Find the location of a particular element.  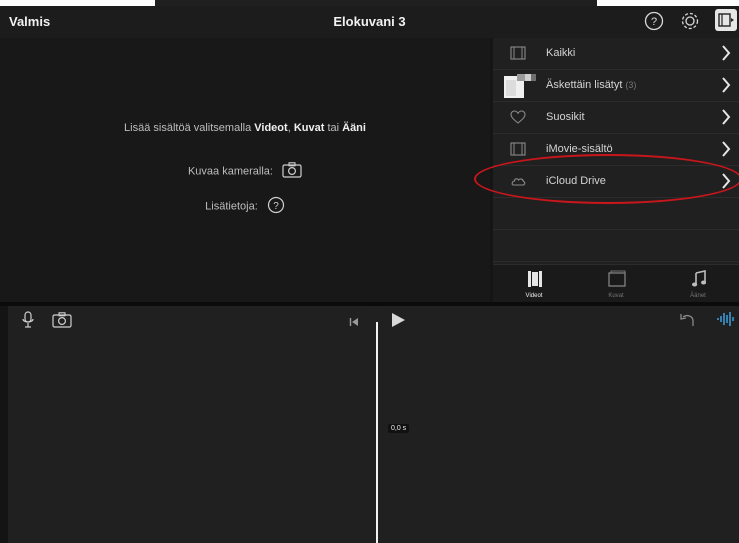

browser-item-favorites: Suosikit is located at coordinates (616, 118).